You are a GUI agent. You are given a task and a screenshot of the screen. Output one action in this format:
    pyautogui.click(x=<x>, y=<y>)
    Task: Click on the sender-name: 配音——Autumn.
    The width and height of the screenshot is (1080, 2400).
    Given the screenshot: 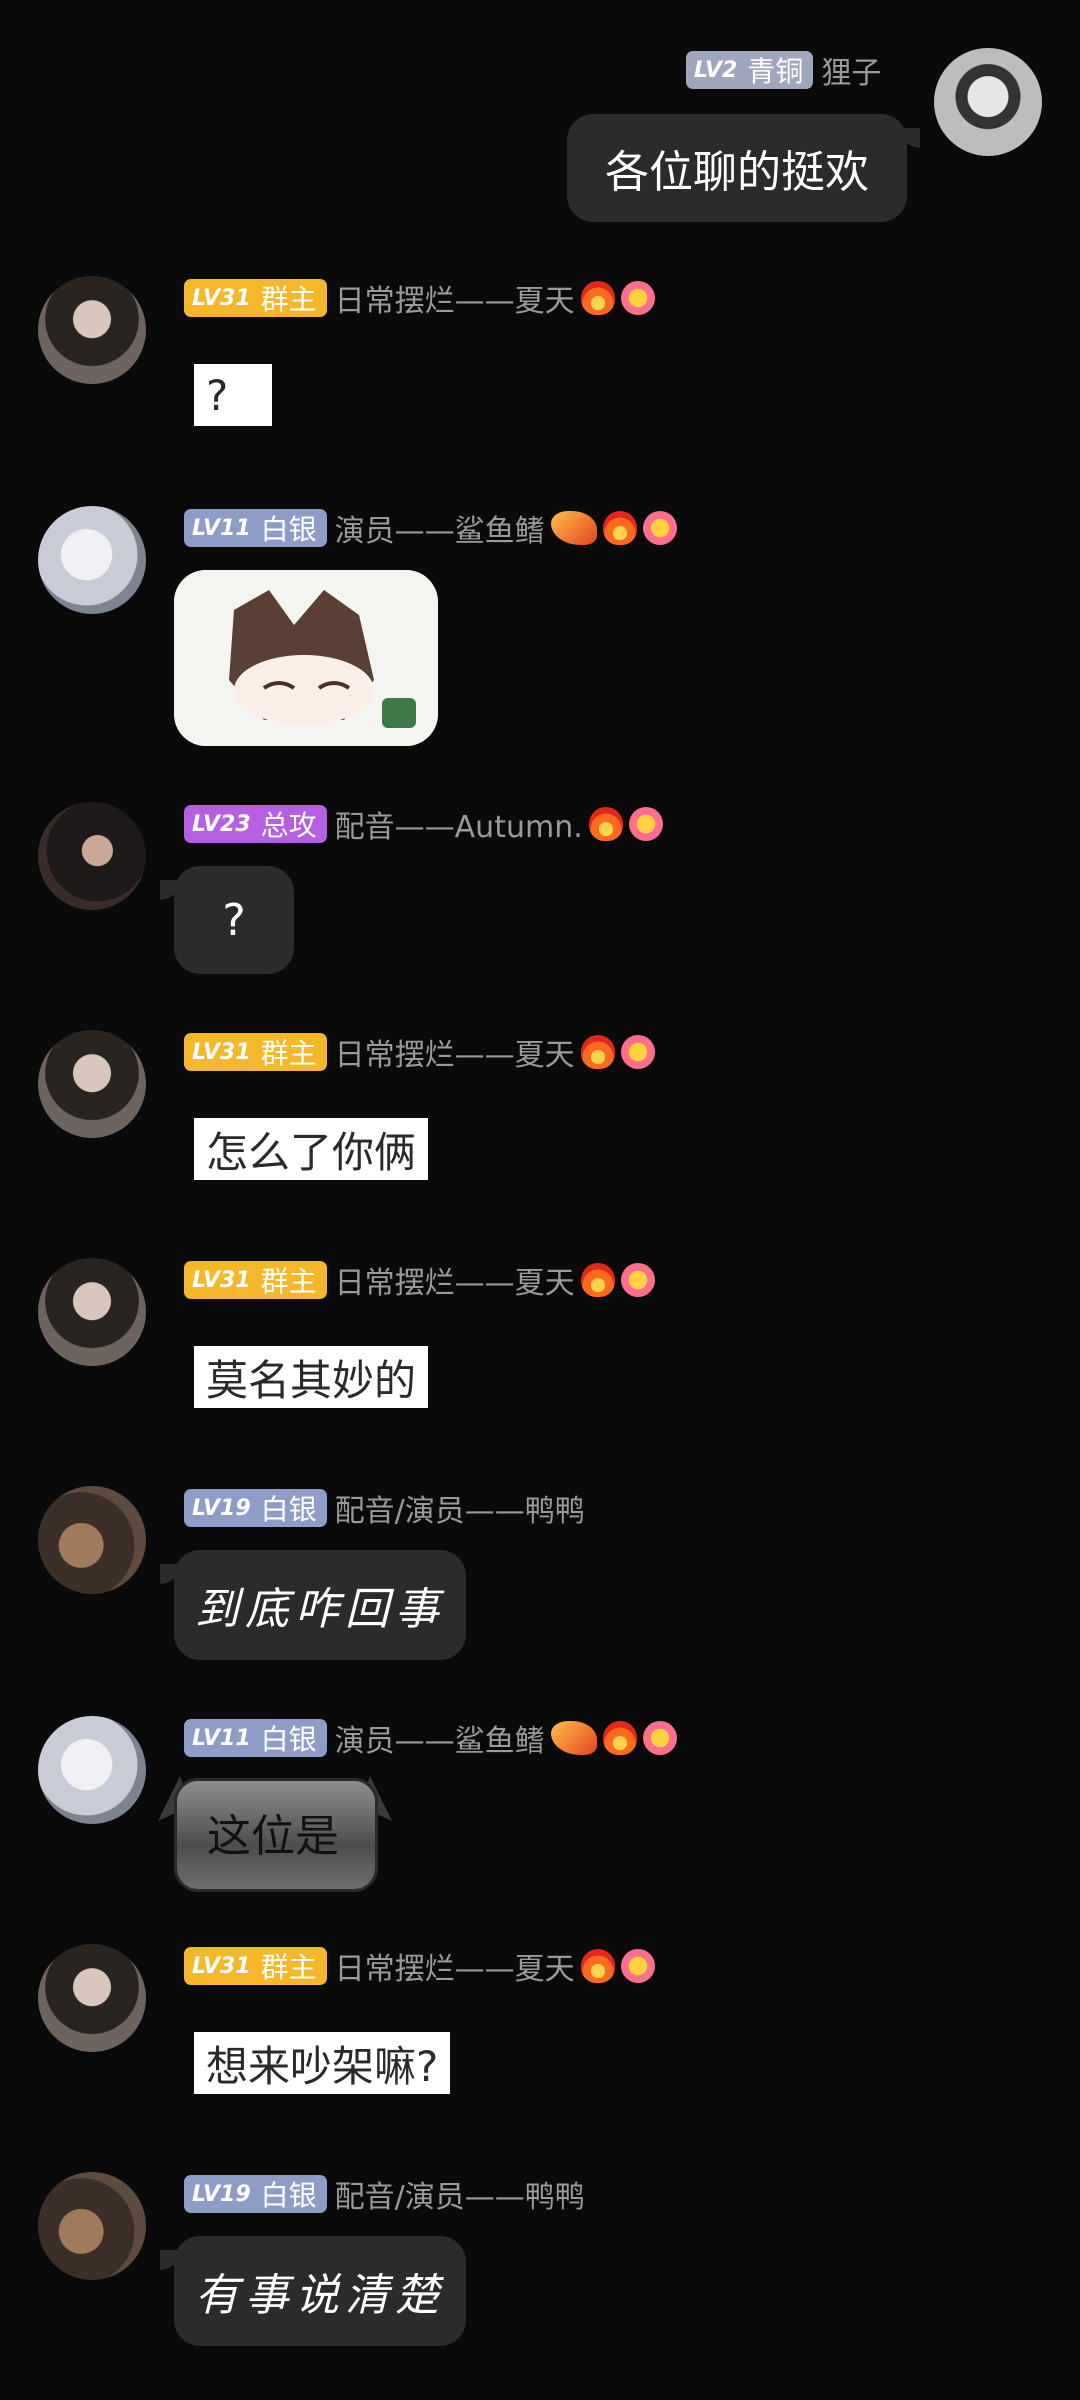 What is the action you would take?
    pyautogui.click(x=459, y=824)
    